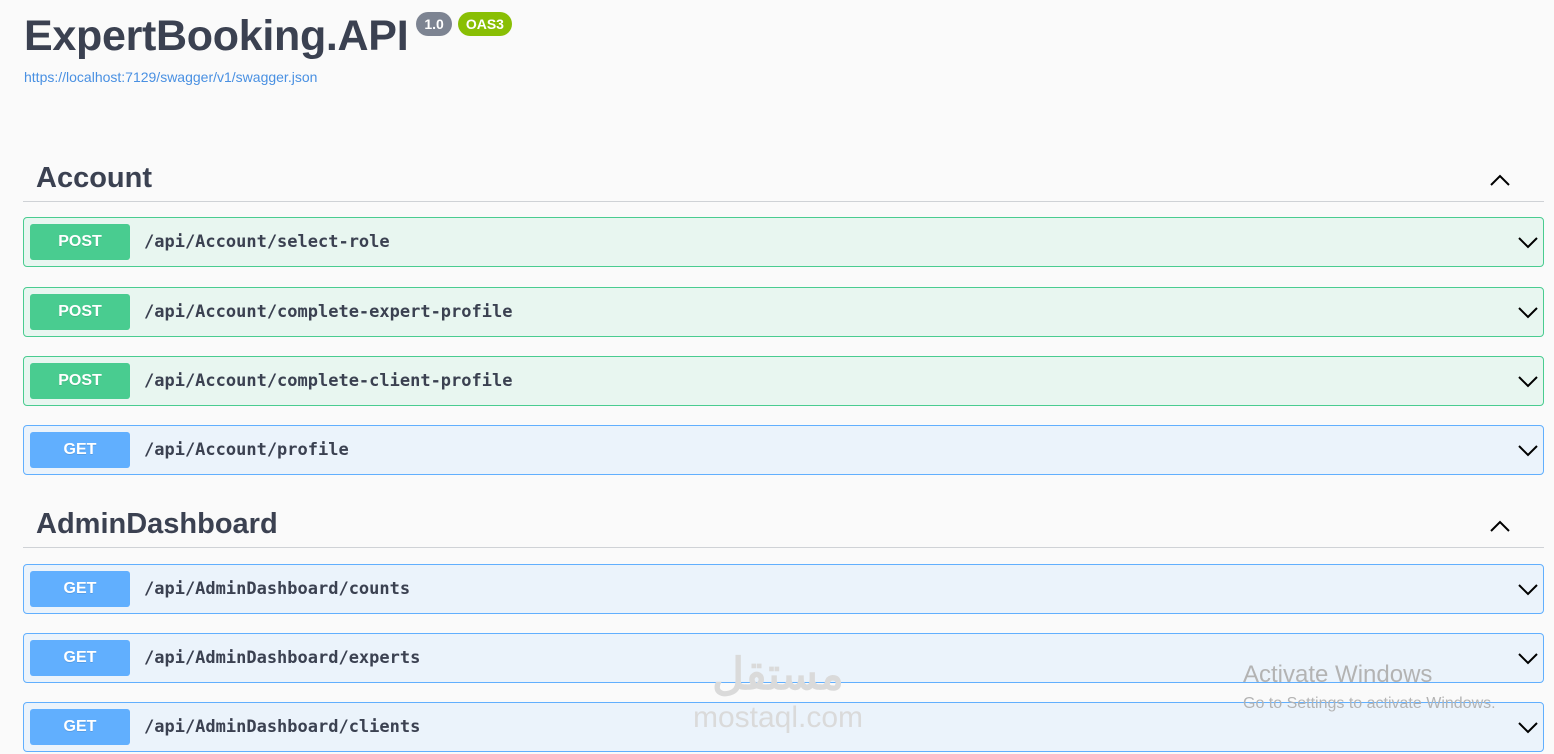 This screenshot has height=754, width=1554. What do you see at coordinates (216, 36) in the screenshot?
I see `api-title: ExpertBooking.API` at bounding box center [216, 36].